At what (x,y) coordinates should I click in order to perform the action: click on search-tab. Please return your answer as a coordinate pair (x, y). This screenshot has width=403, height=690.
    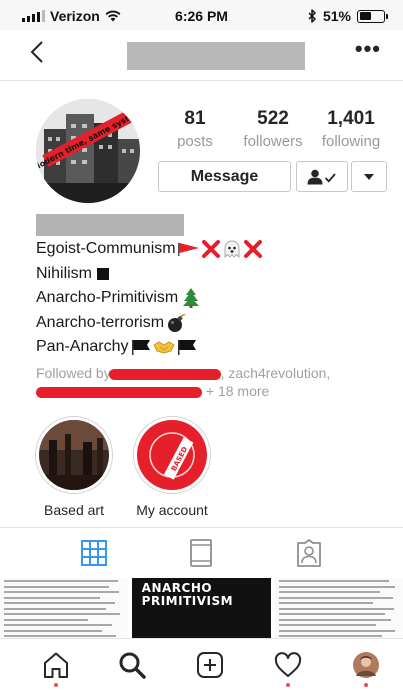
    Looking at the image, I should click on (132, 665).